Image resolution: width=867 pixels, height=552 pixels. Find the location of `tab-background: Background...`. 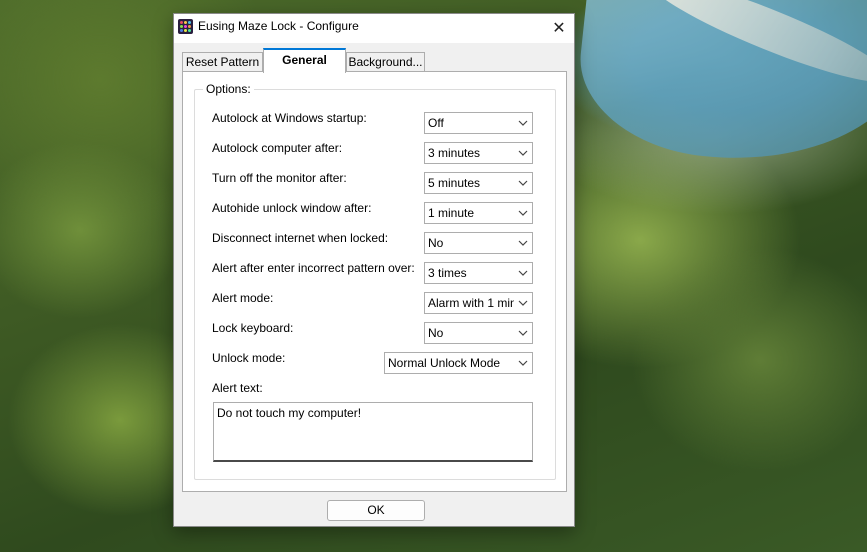

tab-background: Background... is located at coordinates (385, 62).